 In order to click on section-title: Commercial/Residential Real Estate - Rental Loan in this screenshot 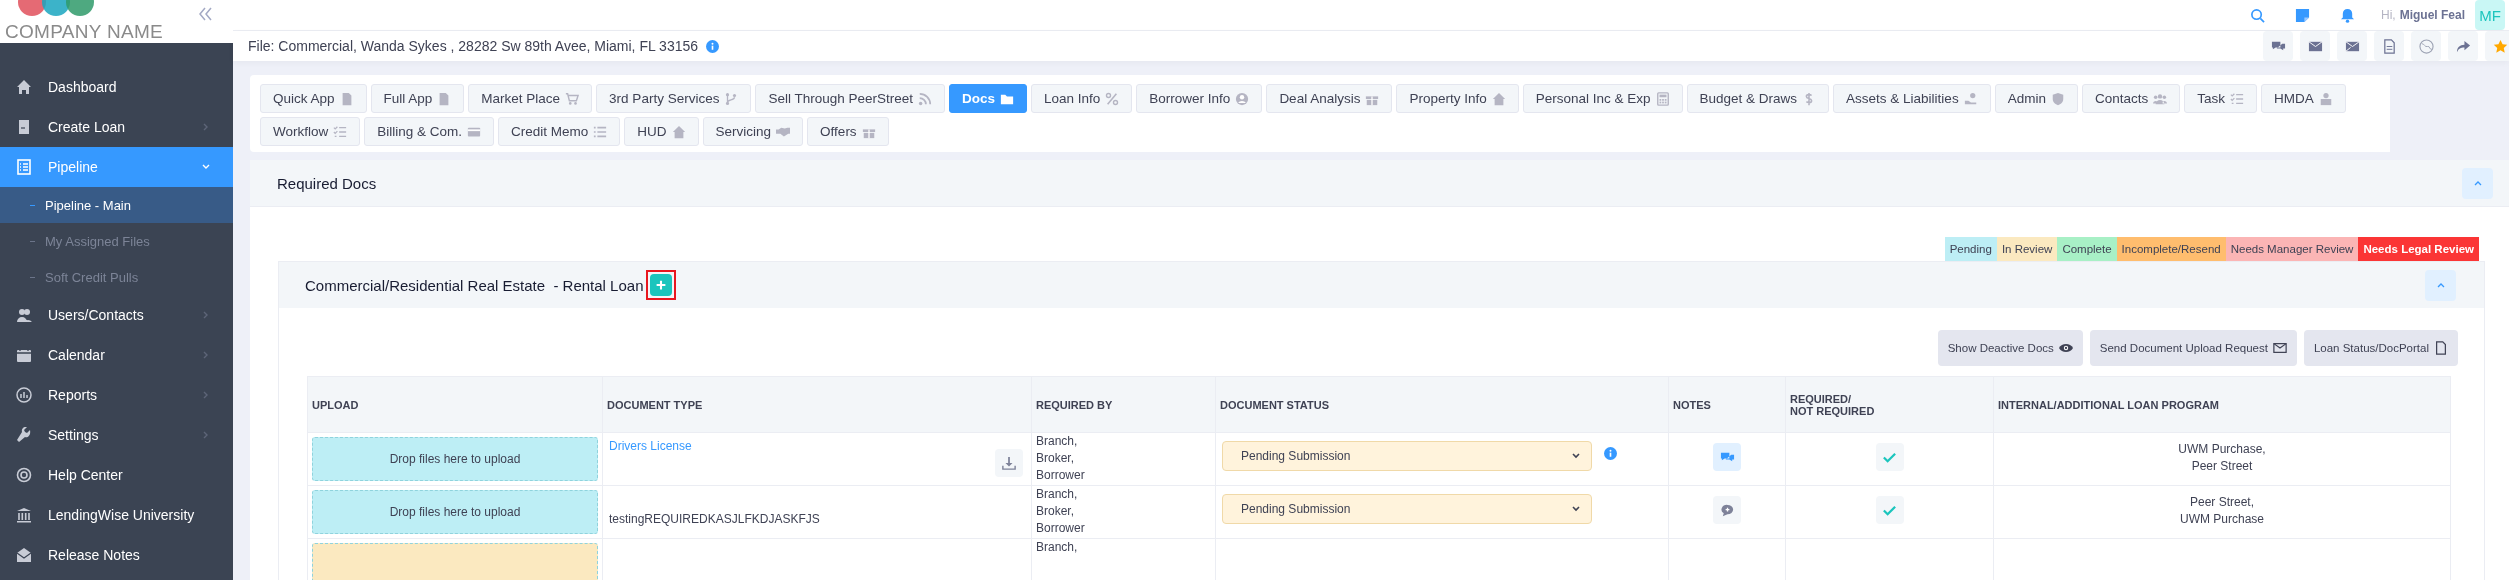, I will do `click(474, 285)`.